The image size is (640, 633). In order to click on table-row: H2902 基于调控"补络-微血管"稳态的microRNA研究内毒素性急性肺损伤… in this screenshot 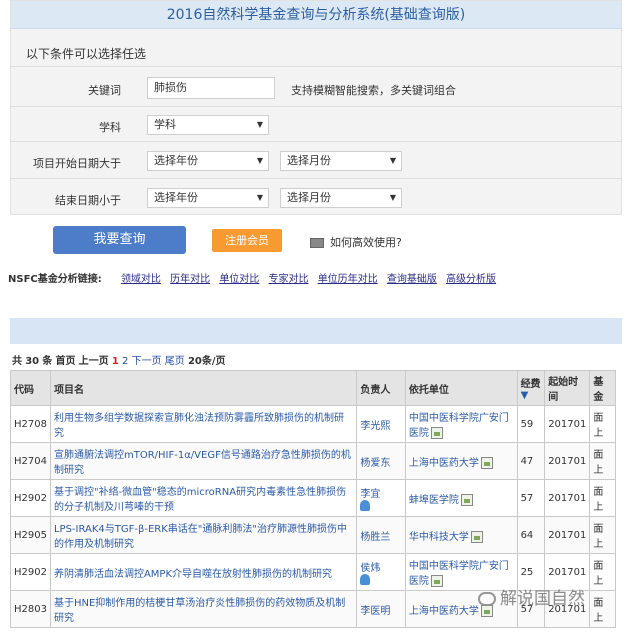, I will do `click(313, 498)`.